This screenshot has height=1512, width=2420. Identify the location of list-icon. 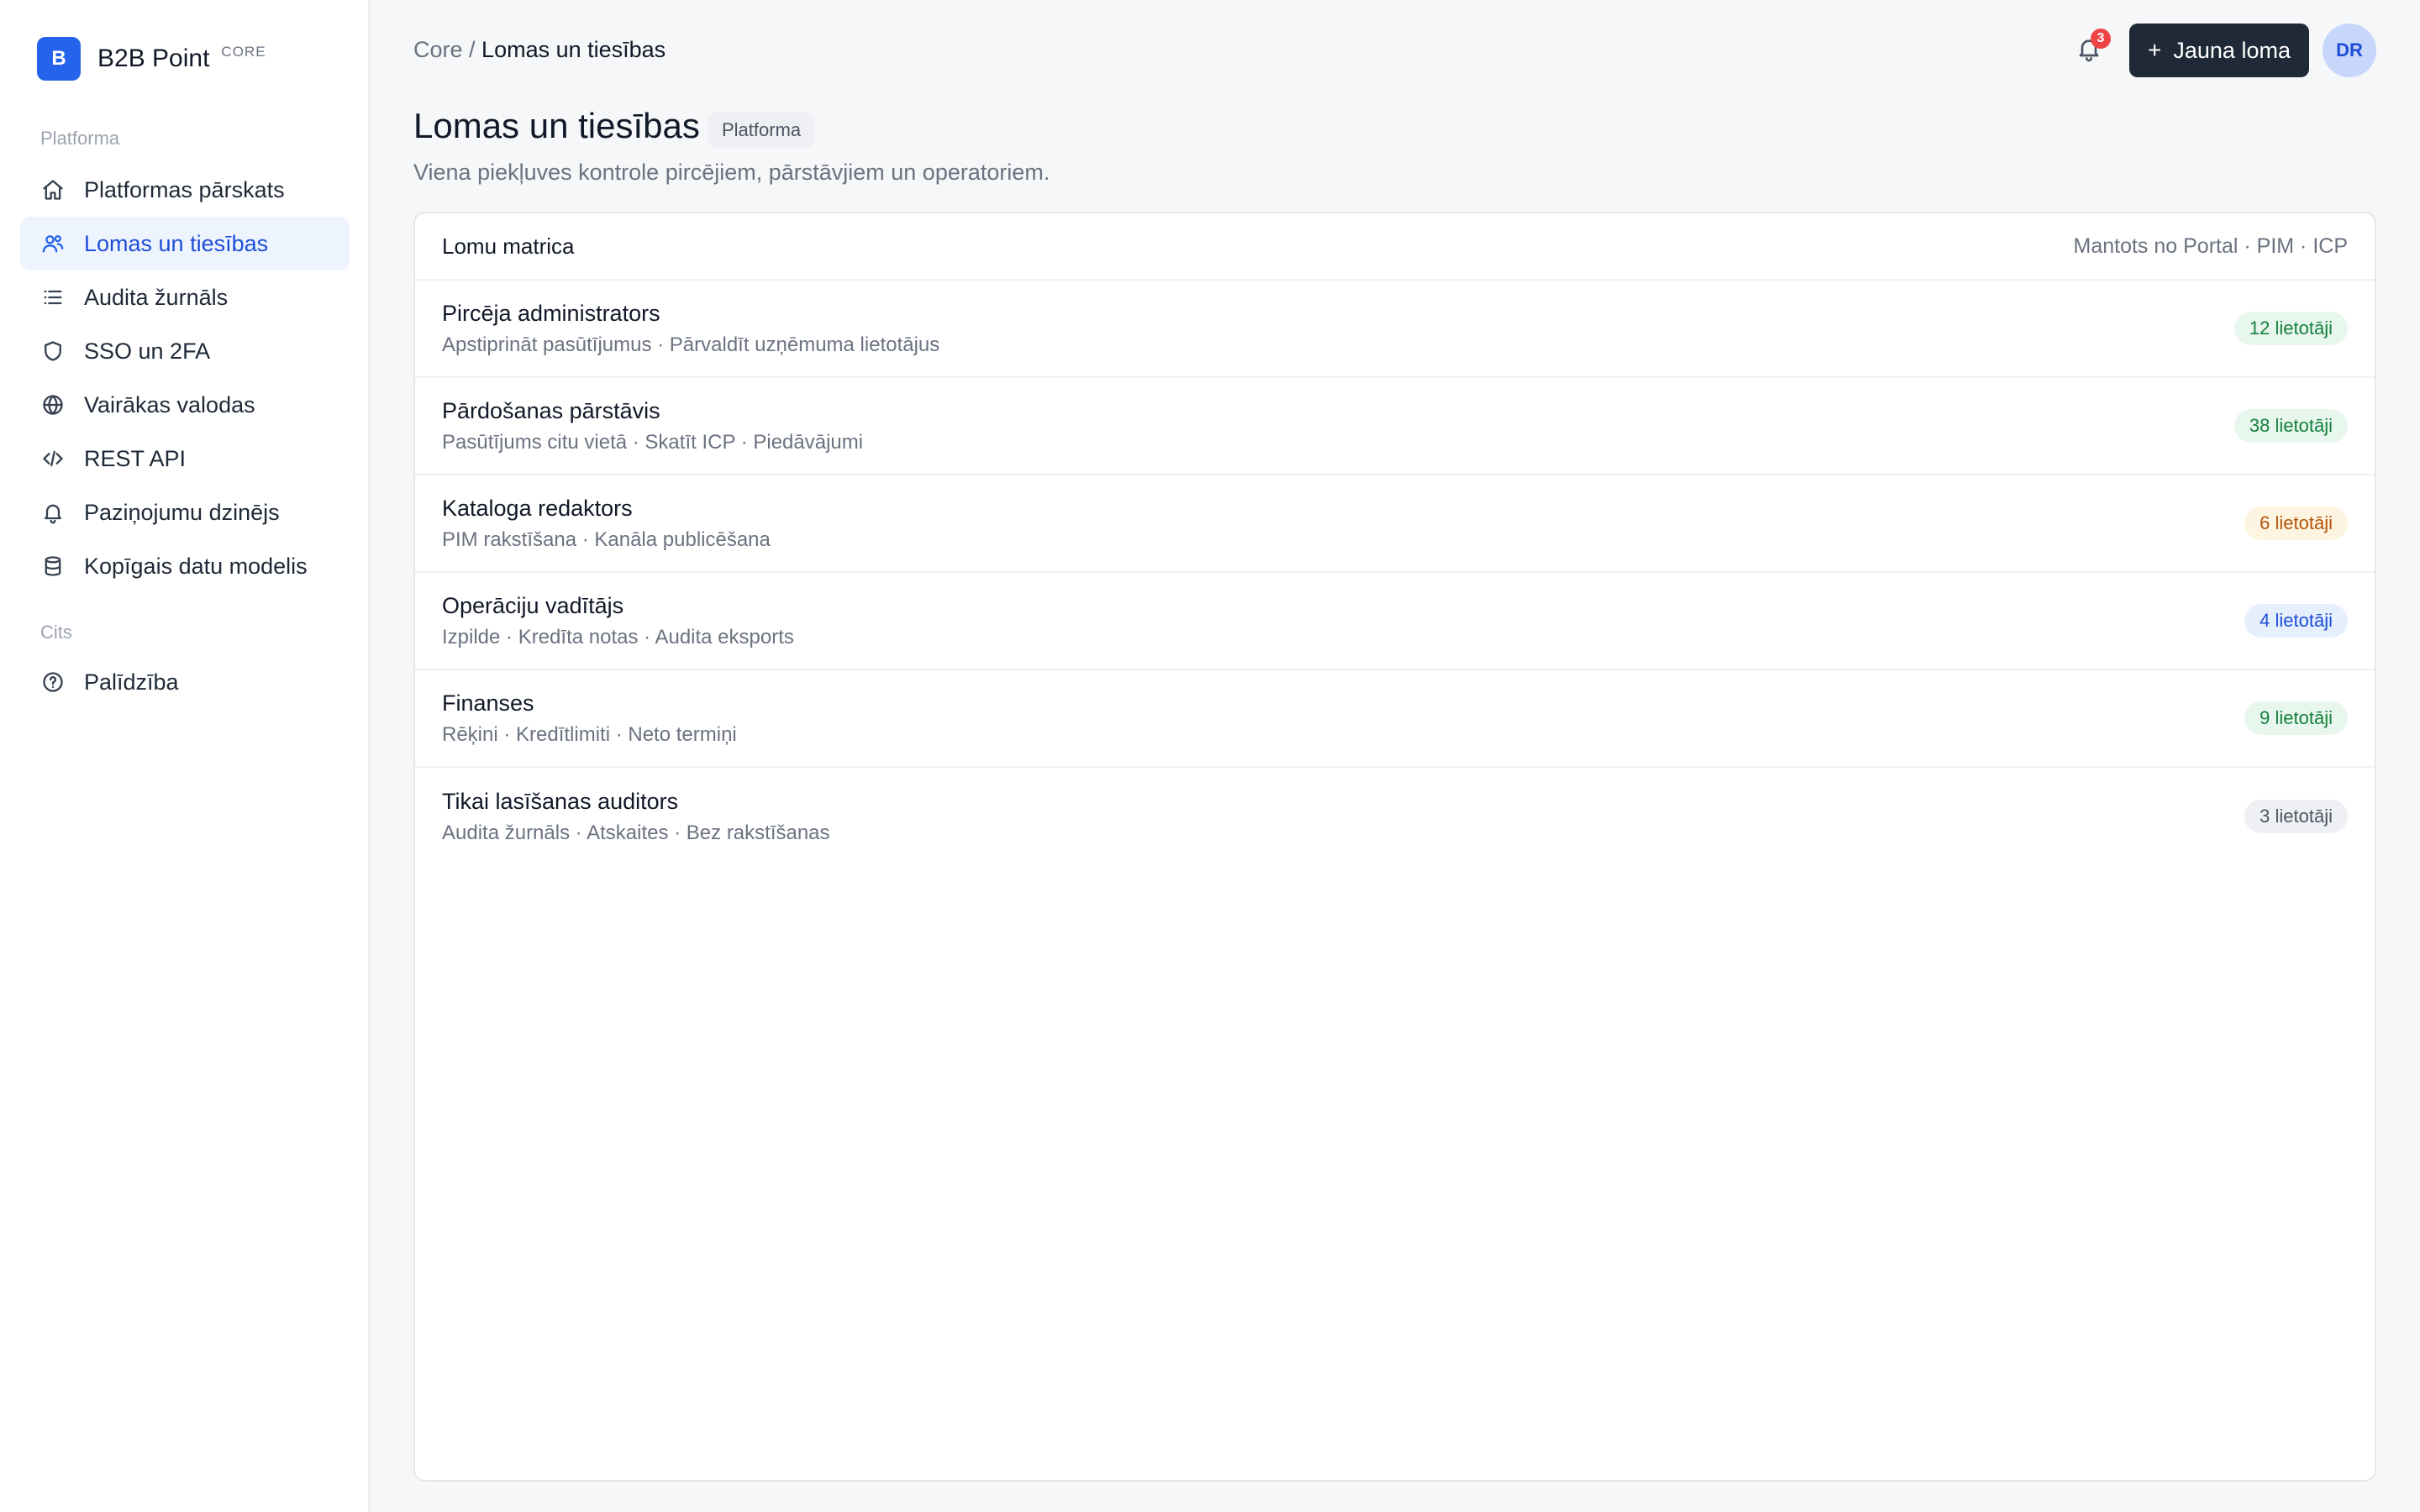
(53, 297).